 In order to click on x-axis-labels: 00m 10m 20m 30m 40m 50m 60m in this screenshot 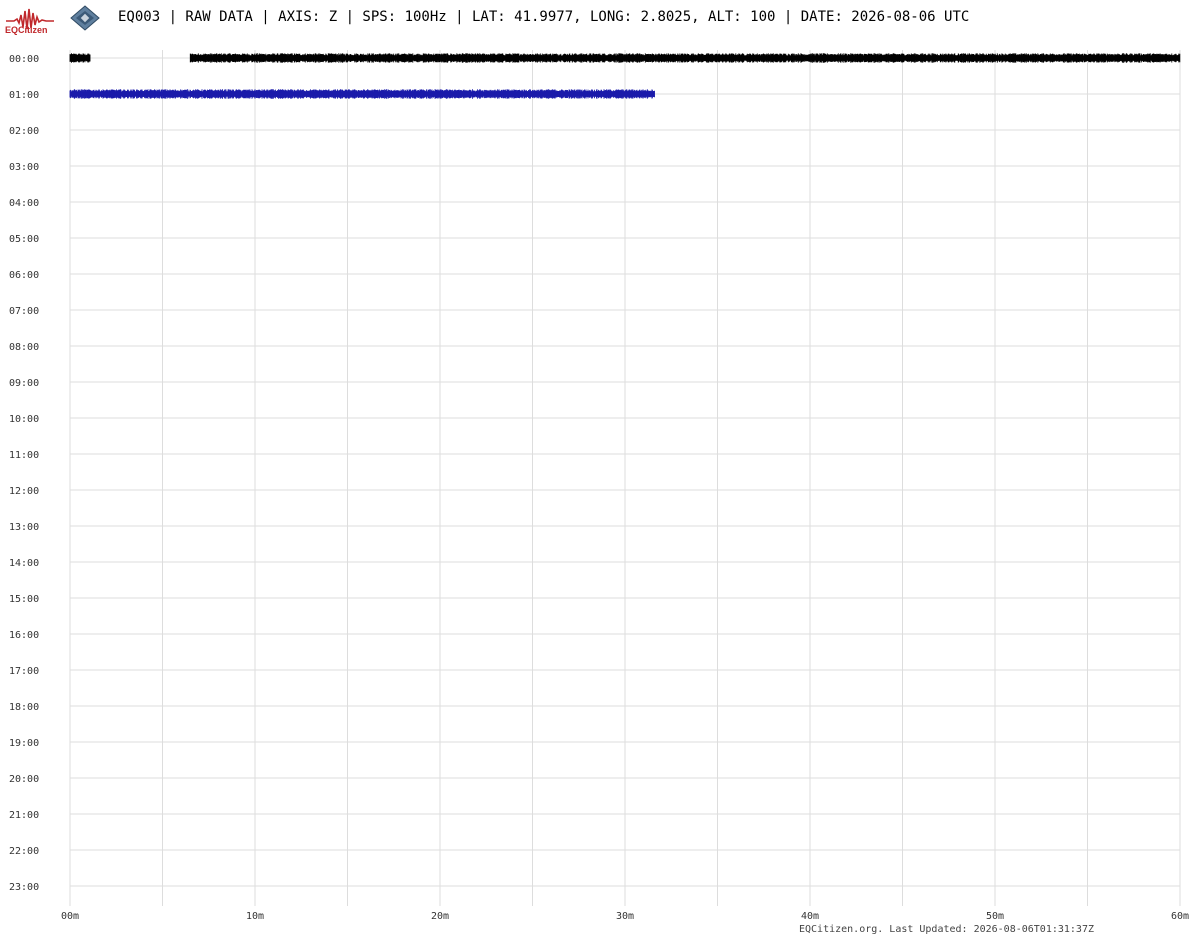, I will do `click(625, 916)`.